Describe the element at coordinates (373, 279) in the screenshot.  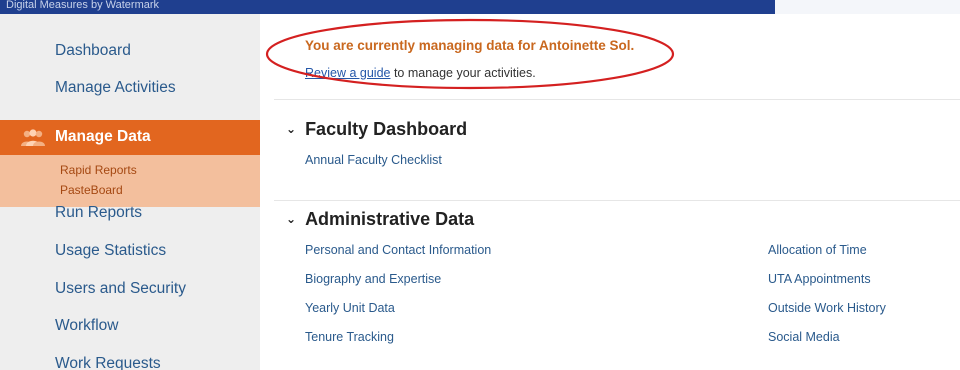
I see `link-biography-expertise: Biography and Expertise` at that location.